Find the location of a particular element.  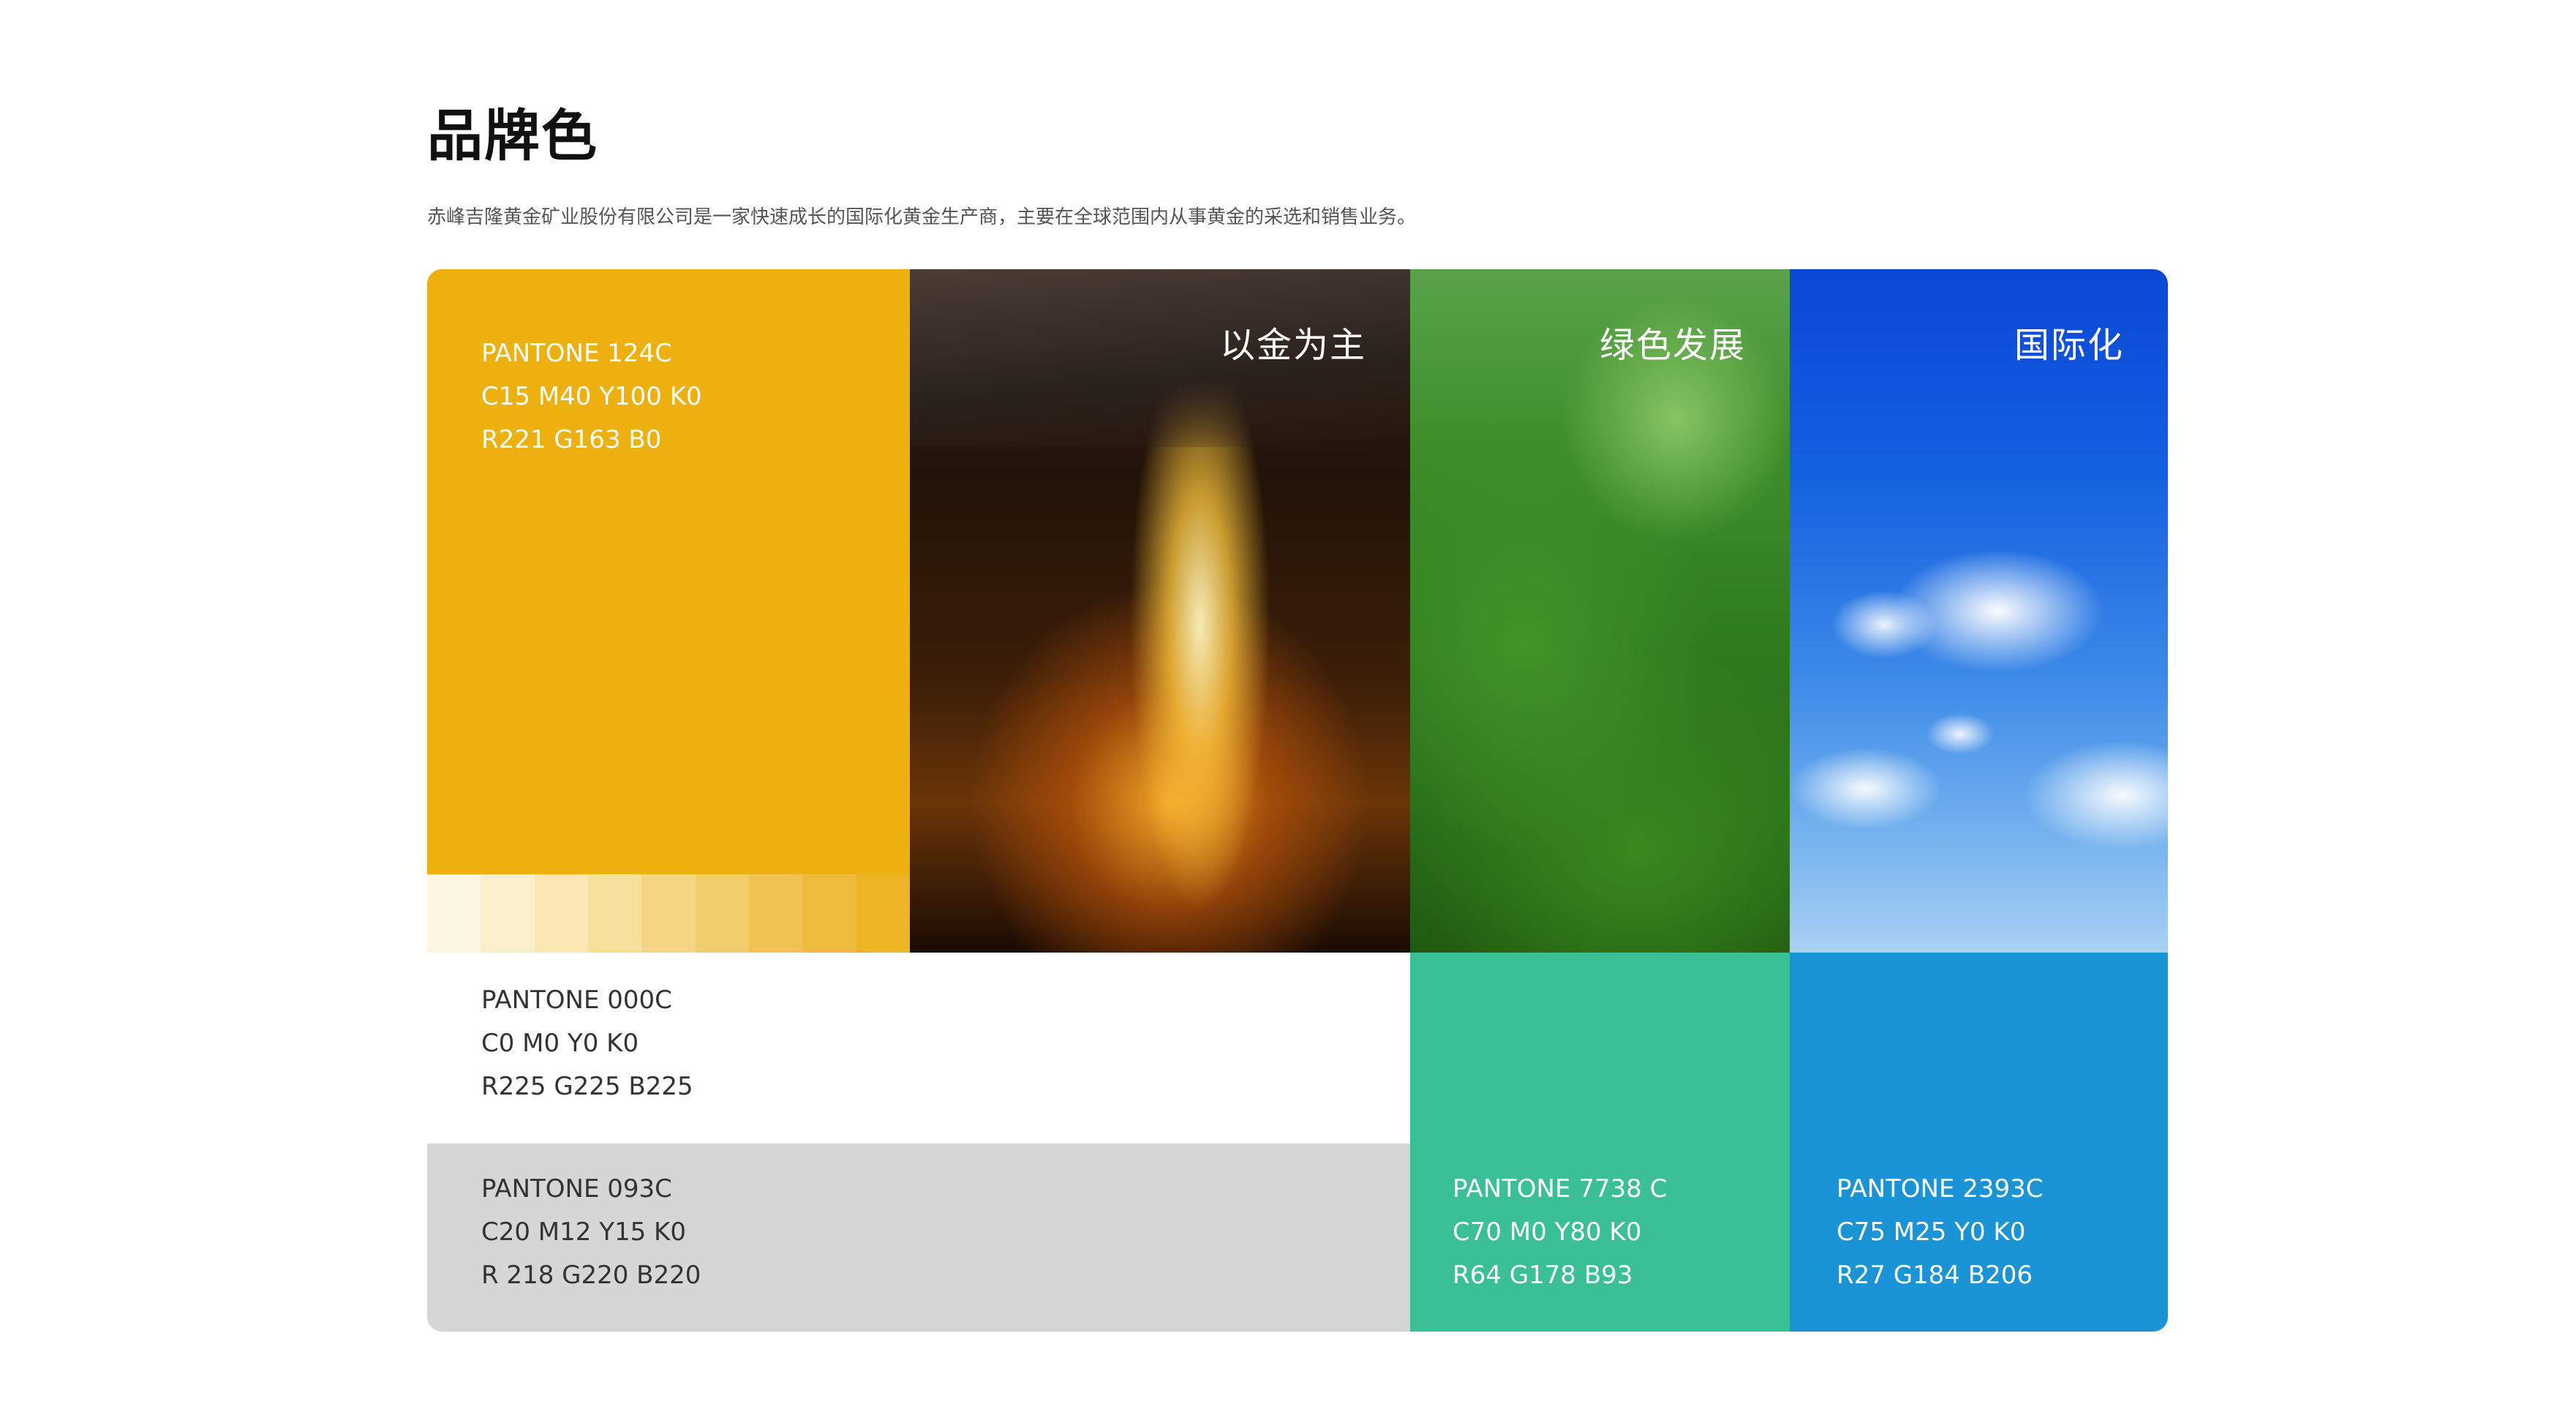

teal-pantone: PANTONE 7738 C is located at coordinates (1560, 1189).